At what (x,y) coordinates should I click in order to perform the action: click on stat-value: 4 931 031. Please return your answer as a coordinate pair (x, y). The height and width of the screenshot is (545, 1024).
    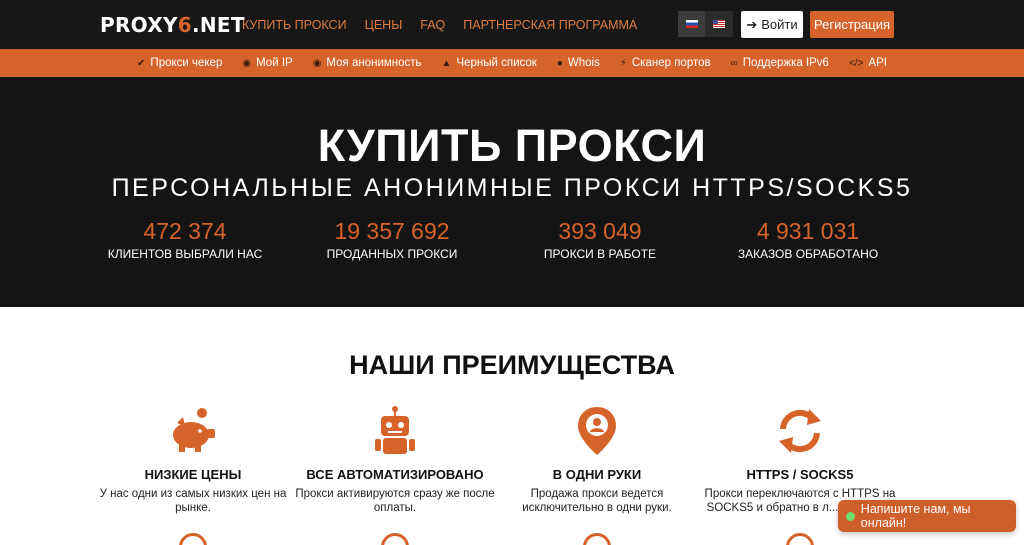
    Looking at the image, I should click on (808, 231).